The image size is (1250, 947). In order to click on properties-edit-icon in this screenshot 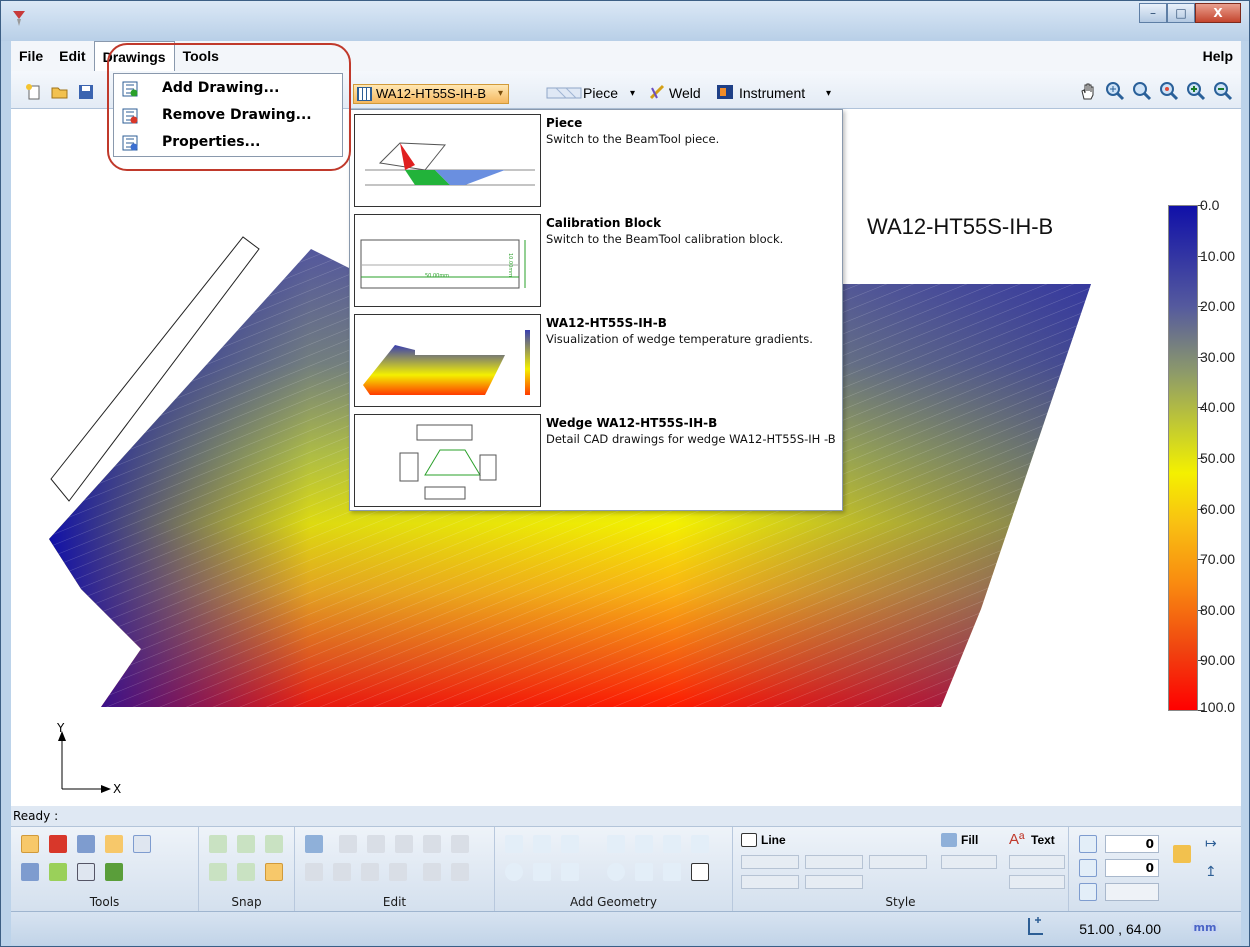, I will do `click(114, 872)`.